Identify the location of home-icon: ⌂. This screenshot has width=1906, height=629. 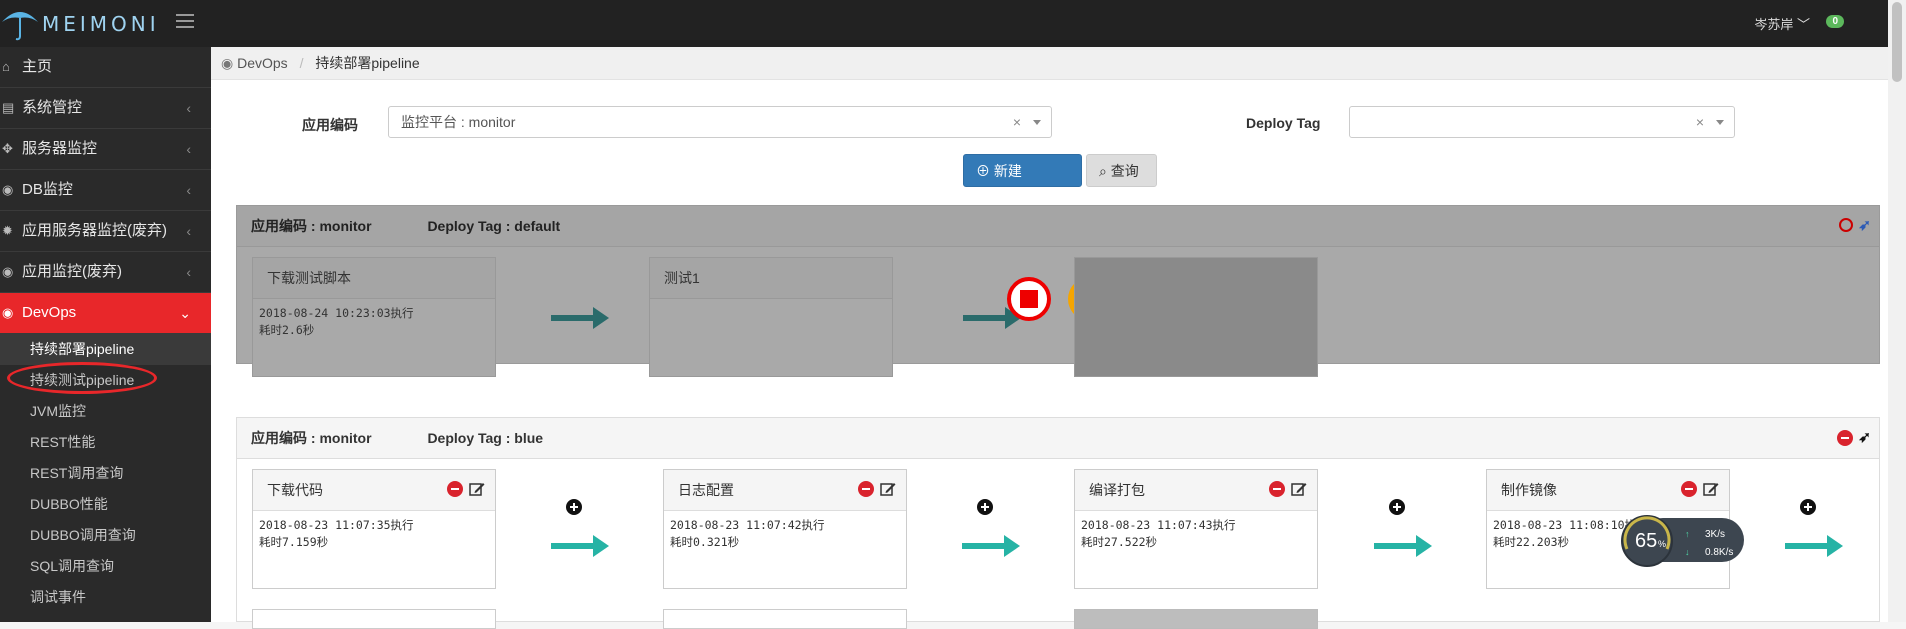
(6, 66).